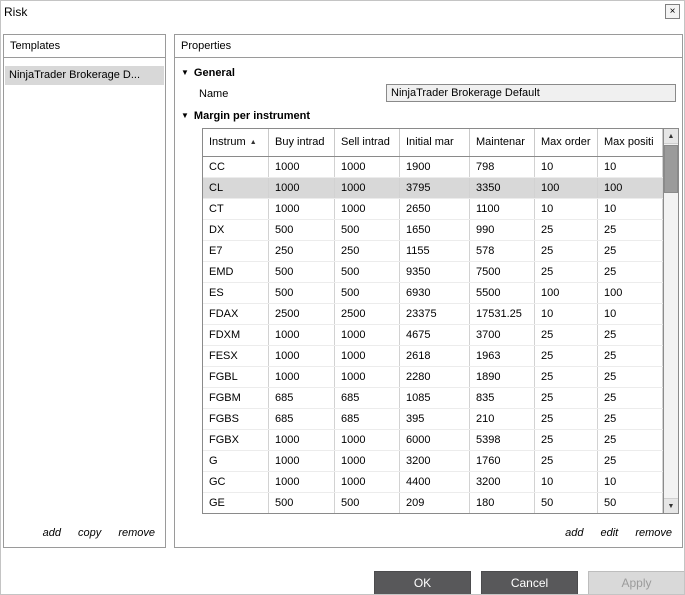  Describe the element at coordinates (502, 335) in the screenshot. I see `table-cell: 3700` at that location.